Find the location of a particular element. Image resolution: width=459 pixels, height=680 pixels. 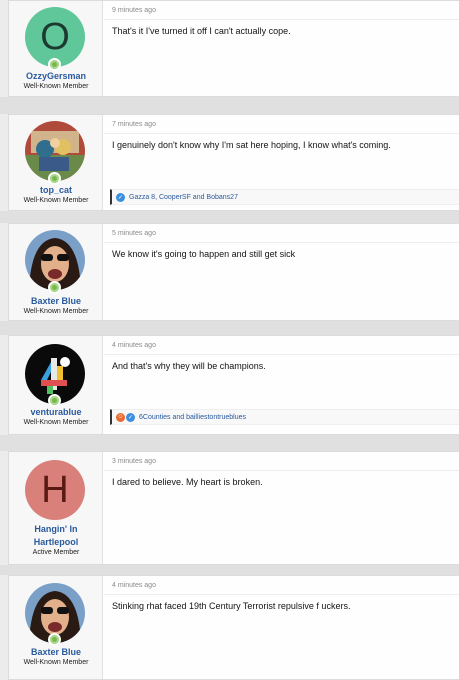

user-info: O OzzyGersman Well-Known Member is located at coordinates (56, 48).